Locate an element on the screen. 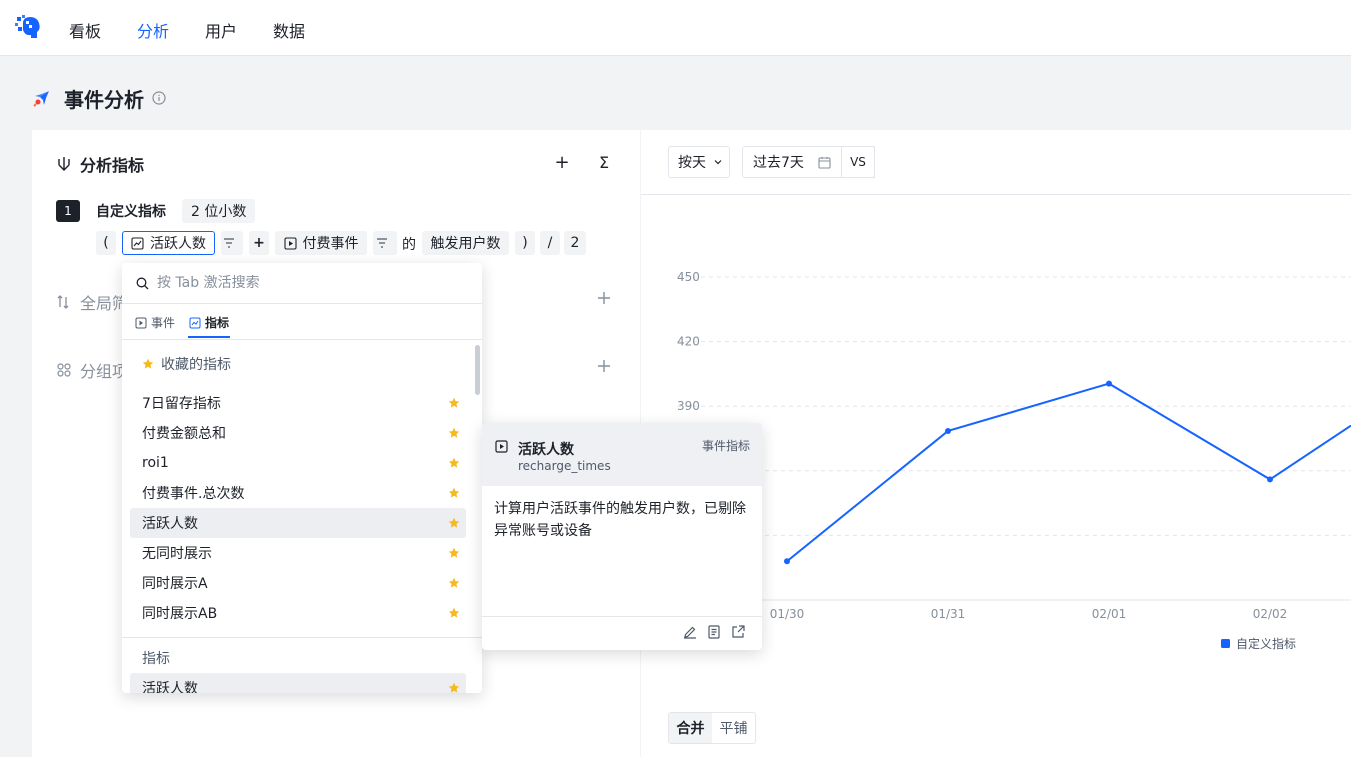  metric-name: 自定义指标 is located at coordinates (131, 211).